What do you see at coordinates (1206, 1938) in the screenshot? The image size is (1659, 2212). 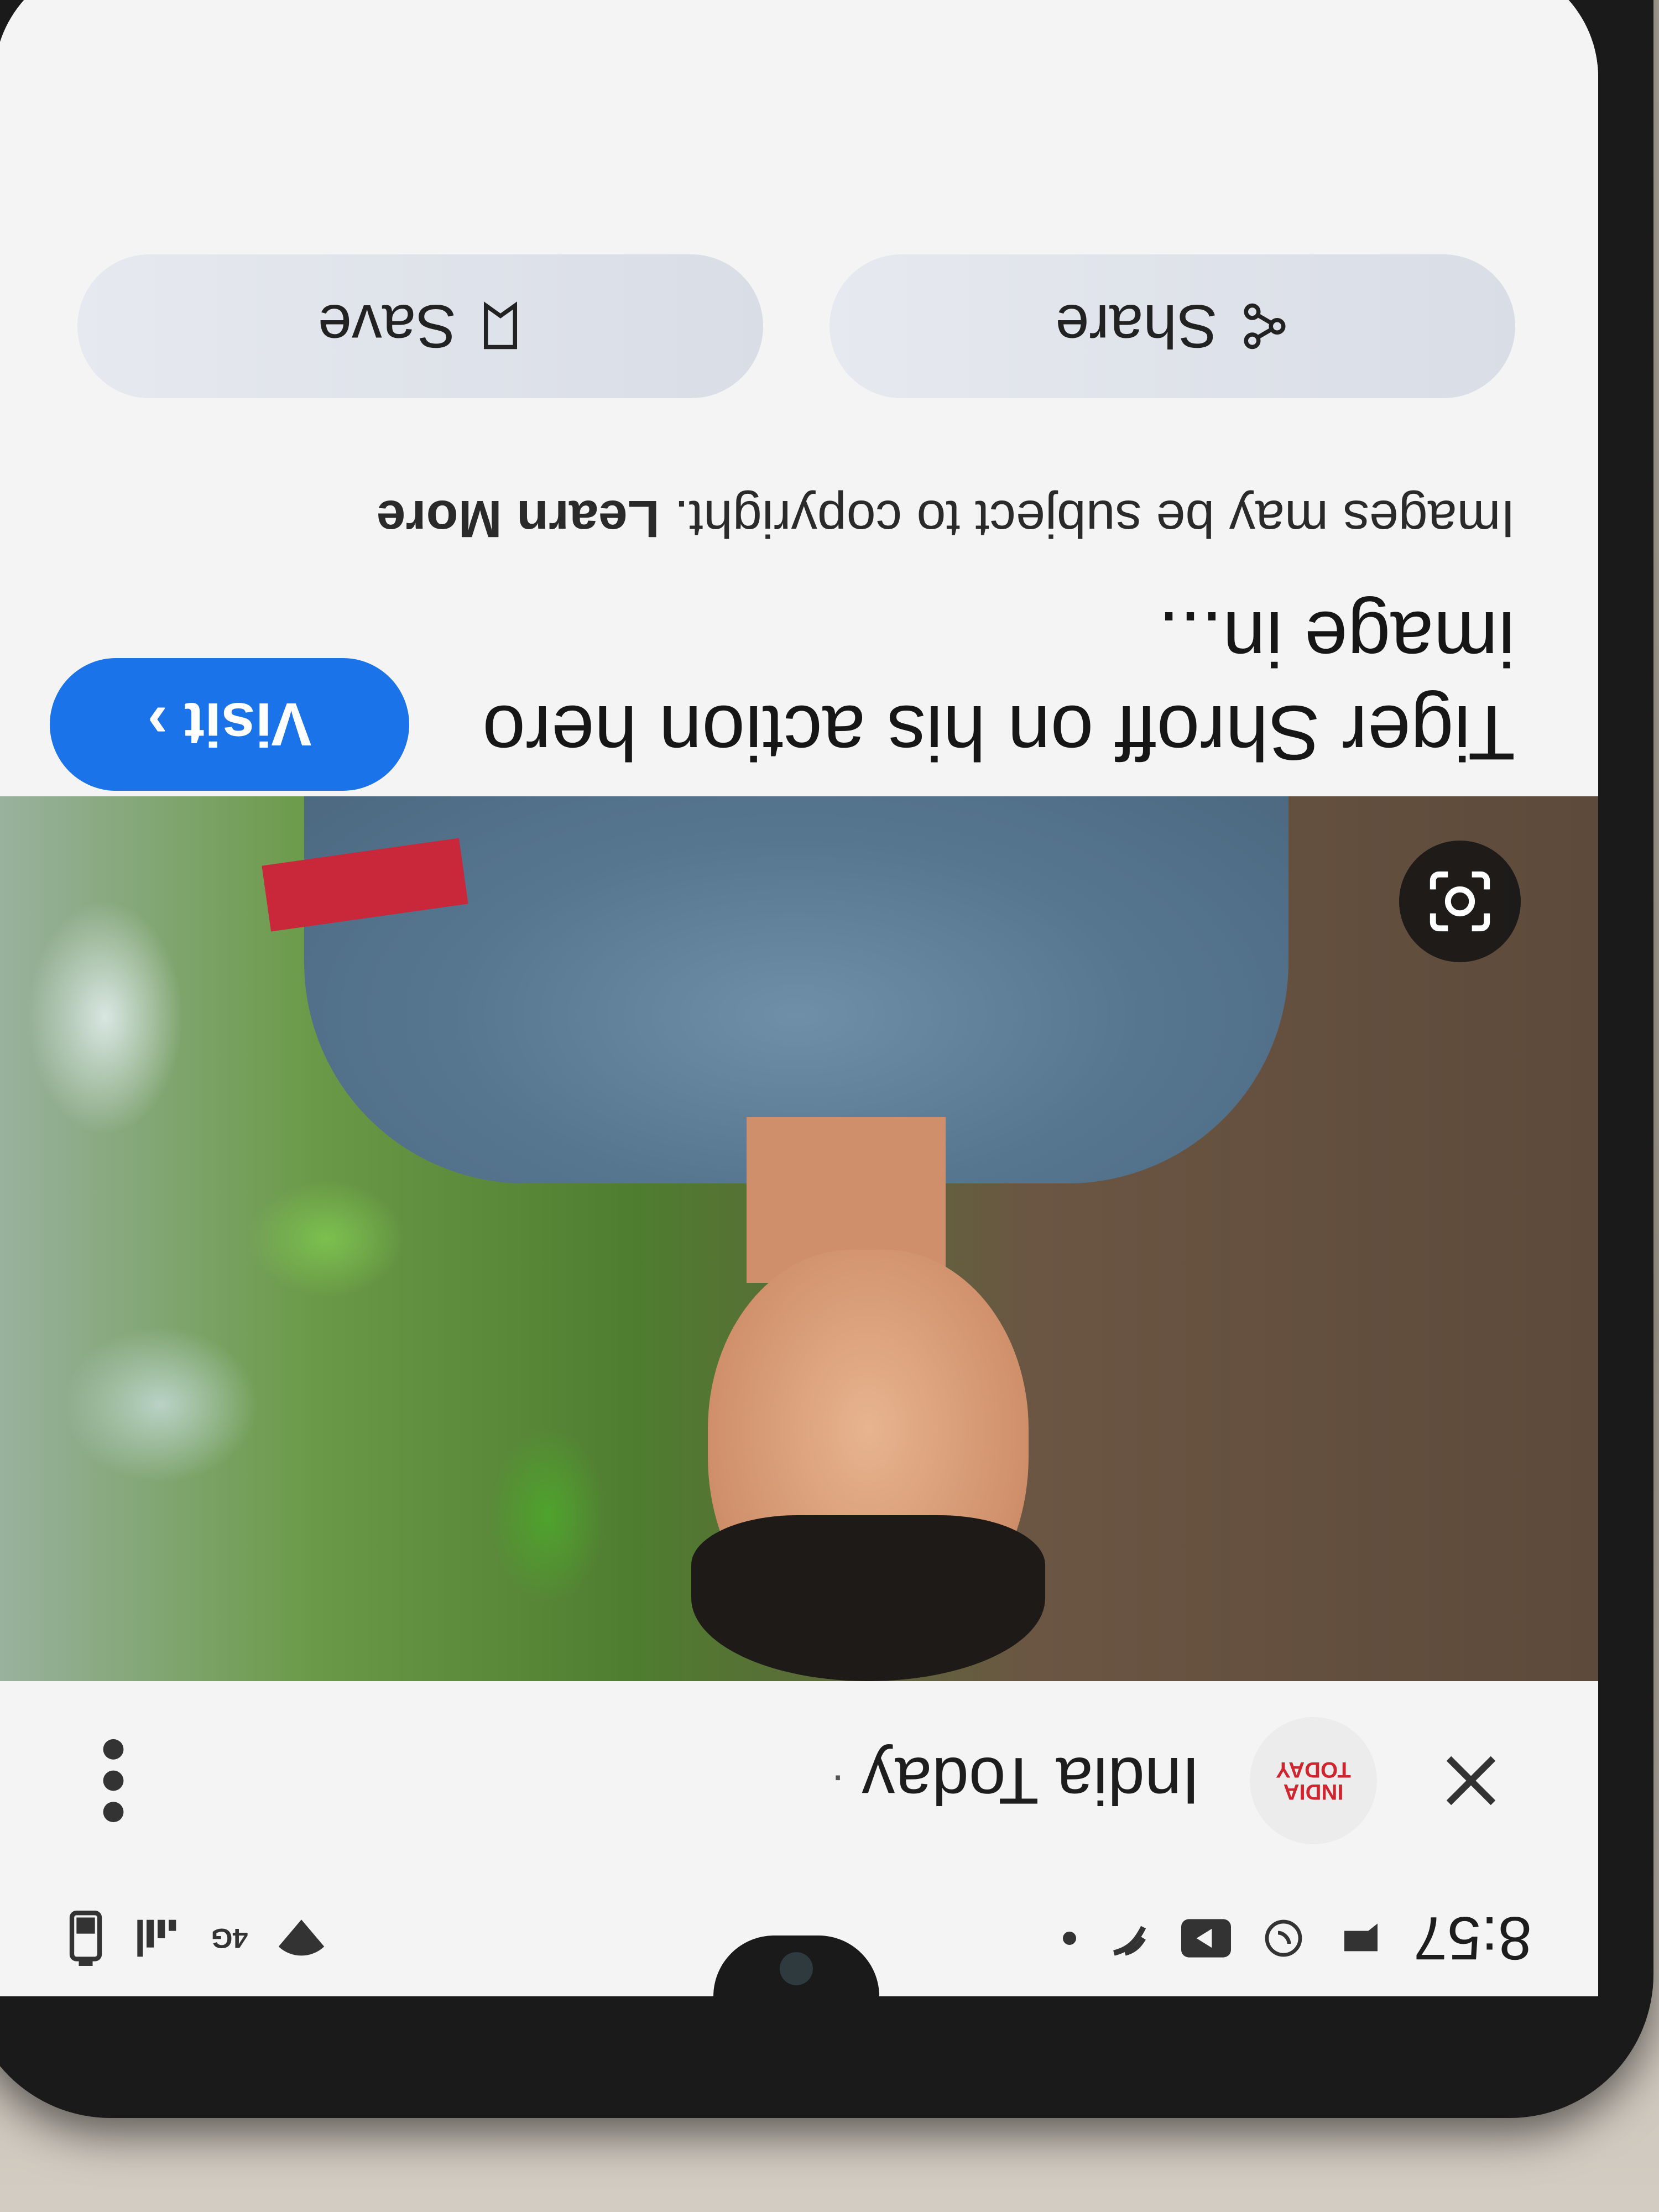 I see `youtube-icon` at bounding box center [1206, 1938].